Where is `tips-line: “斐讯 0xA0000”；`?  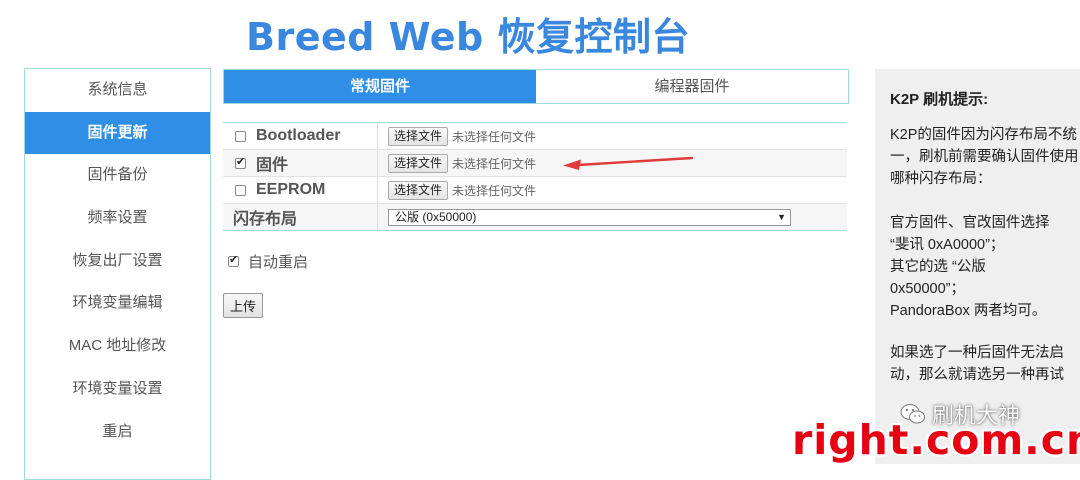 tips-line: “斐讯 0xA0000”； is located at coordinates (947, 245).